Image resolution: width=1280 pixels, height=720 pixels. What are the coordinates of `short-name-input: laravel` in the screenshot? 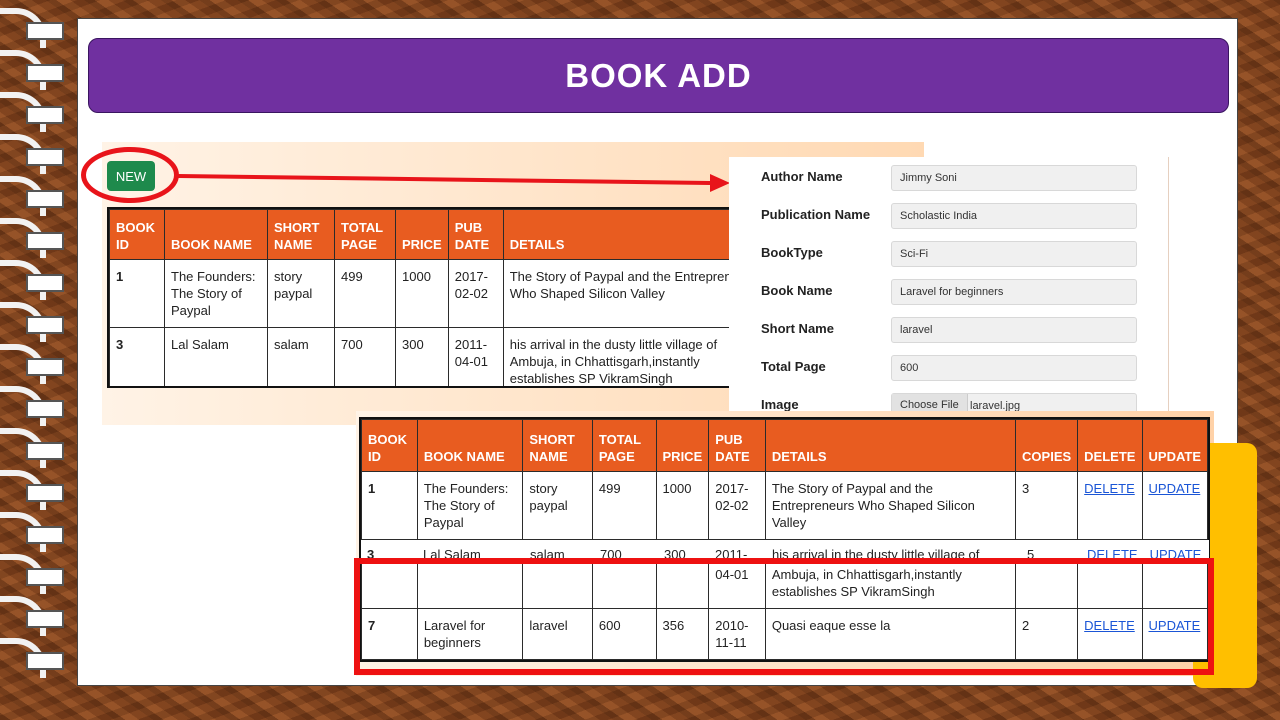 It's located at (1014, 330).